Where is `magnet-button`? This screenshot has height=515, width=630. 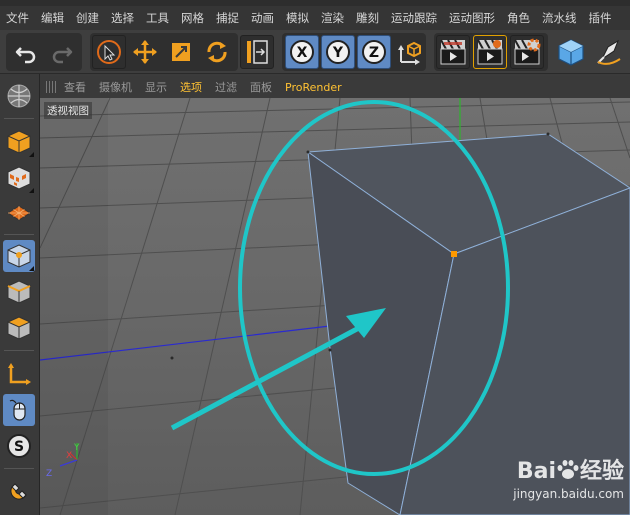
magnet-button is located at coordinates (19, 490).